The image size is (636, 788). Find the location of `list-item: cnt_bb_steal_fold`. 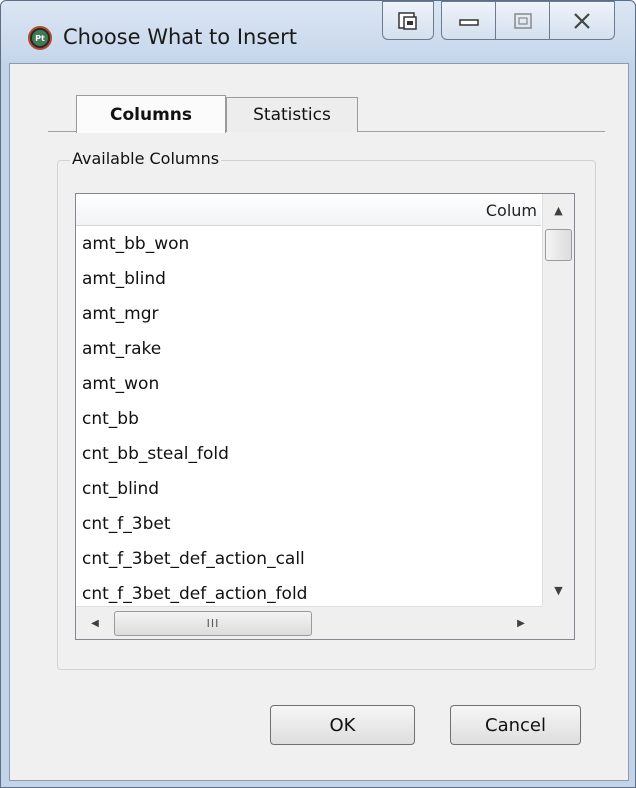

list-item: cnt_bb_steal_fold is located at coordinates (308, 454).